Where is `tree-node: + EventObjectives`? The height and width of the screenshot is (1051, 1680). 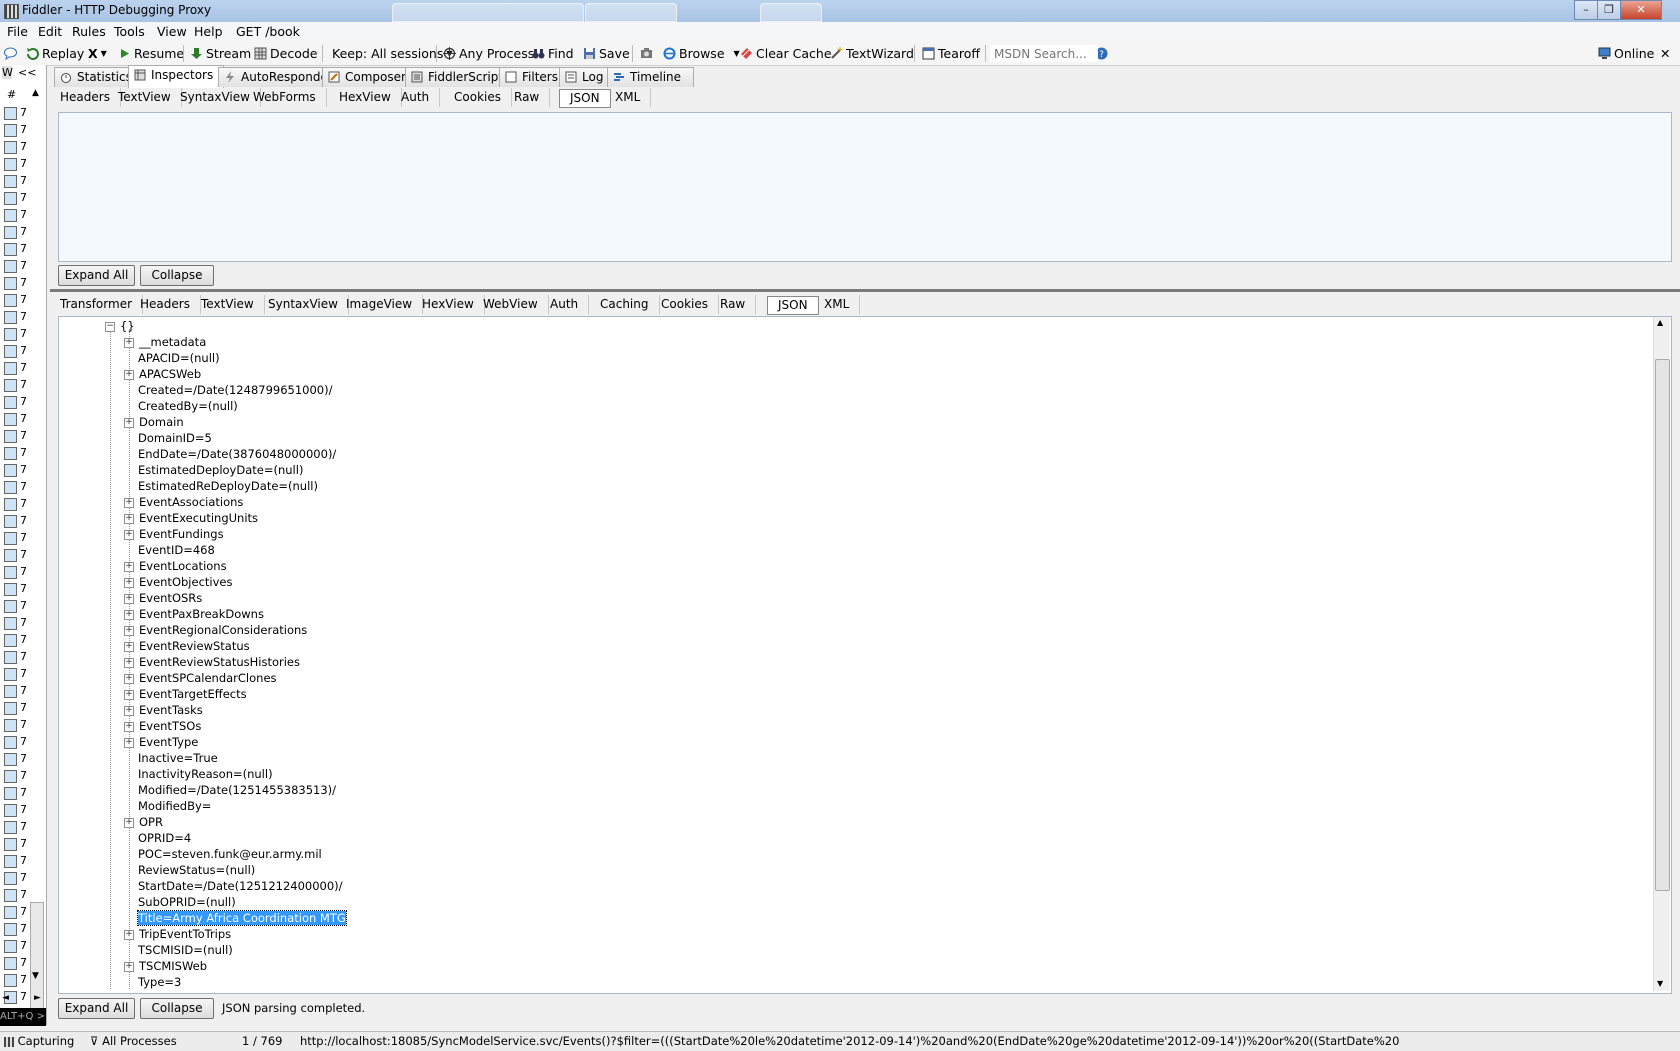
tree-node: + EventObjectives is located at coordinates (178, 583).